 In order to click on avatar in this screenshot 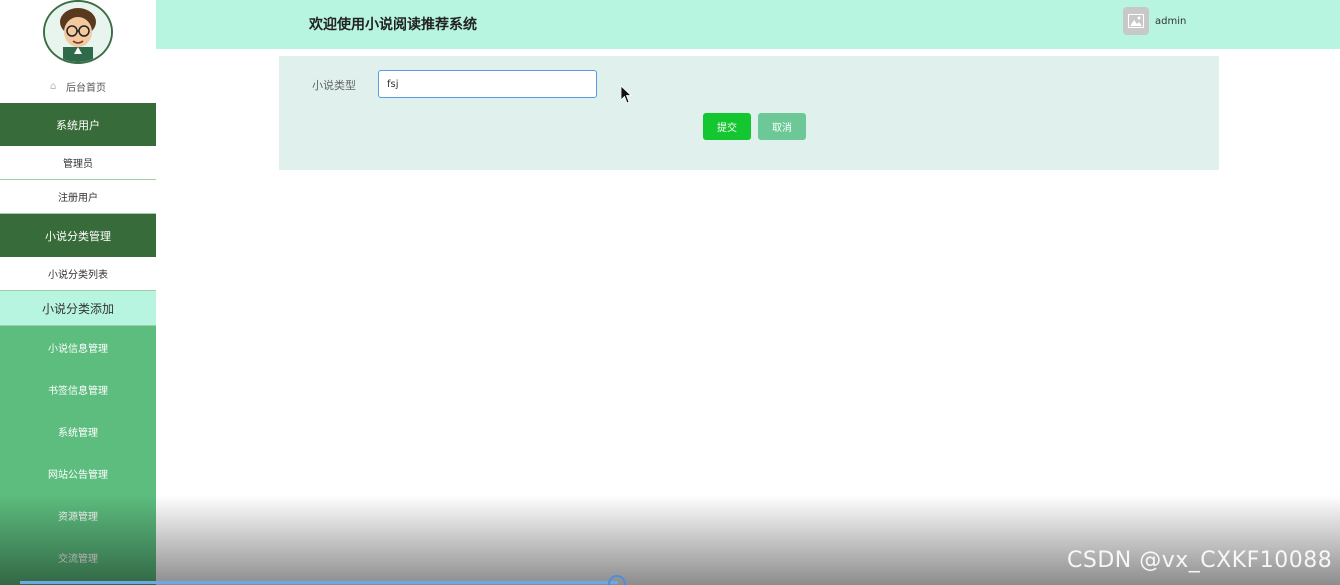, I will do `click(78, 32)`.